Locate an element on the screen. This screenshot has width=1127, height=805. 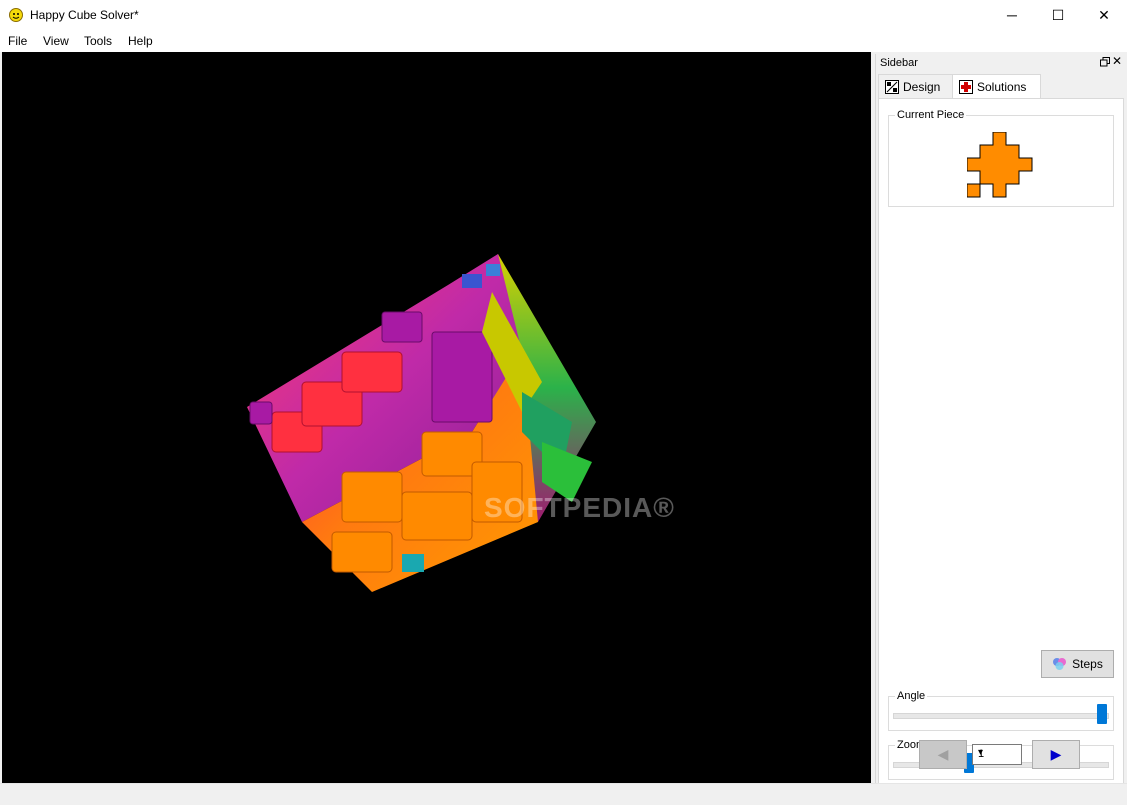
menu-bar: File View Tools Help is located at coordinates (563, 41).